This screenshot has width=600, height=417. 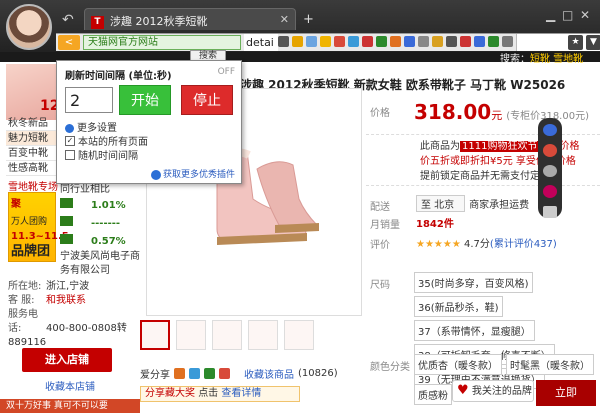 I want to click on share-qq-icon, so click(x=194, y=373).